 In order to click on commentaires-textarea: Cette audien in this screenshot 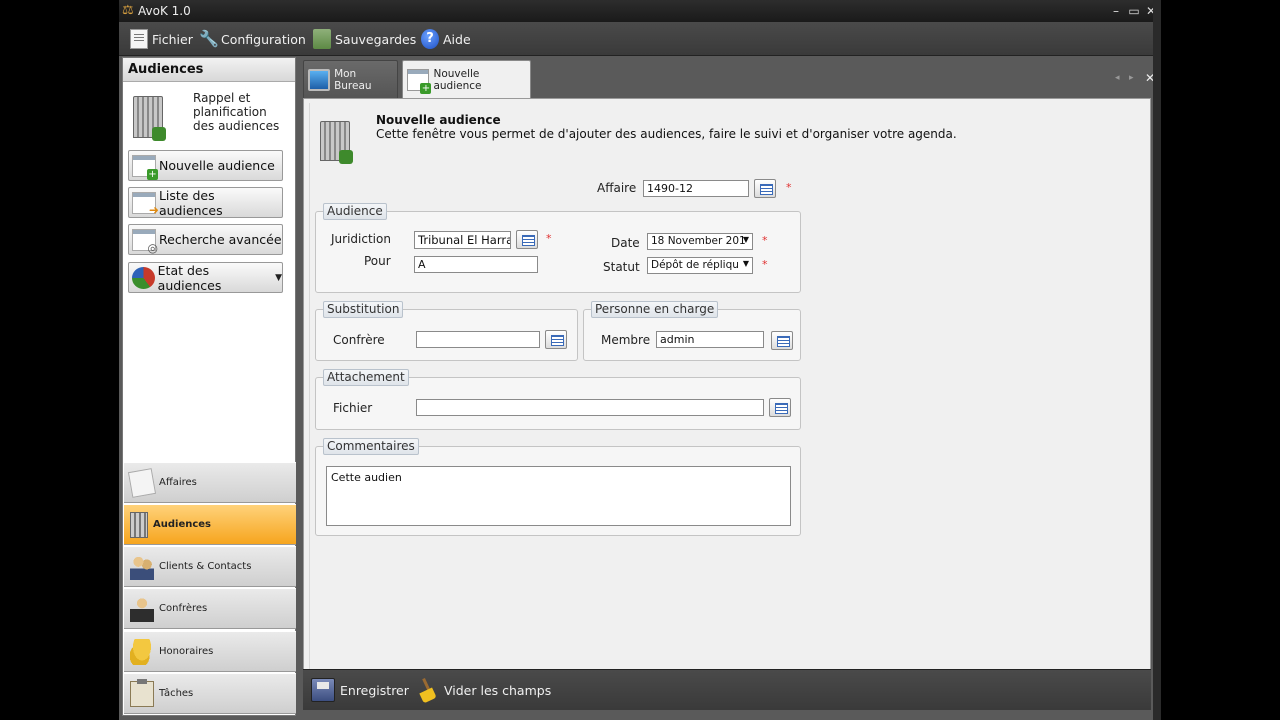, I will do `click(558, 496)`.